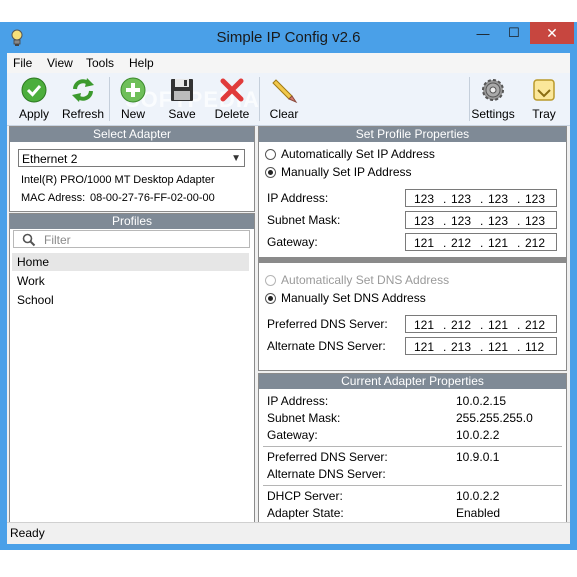  What do you see at coordinates (494, 418) in the screenshot?
I see `current-mask-value: 255.255.255.0` at bounding box center [494, 418].